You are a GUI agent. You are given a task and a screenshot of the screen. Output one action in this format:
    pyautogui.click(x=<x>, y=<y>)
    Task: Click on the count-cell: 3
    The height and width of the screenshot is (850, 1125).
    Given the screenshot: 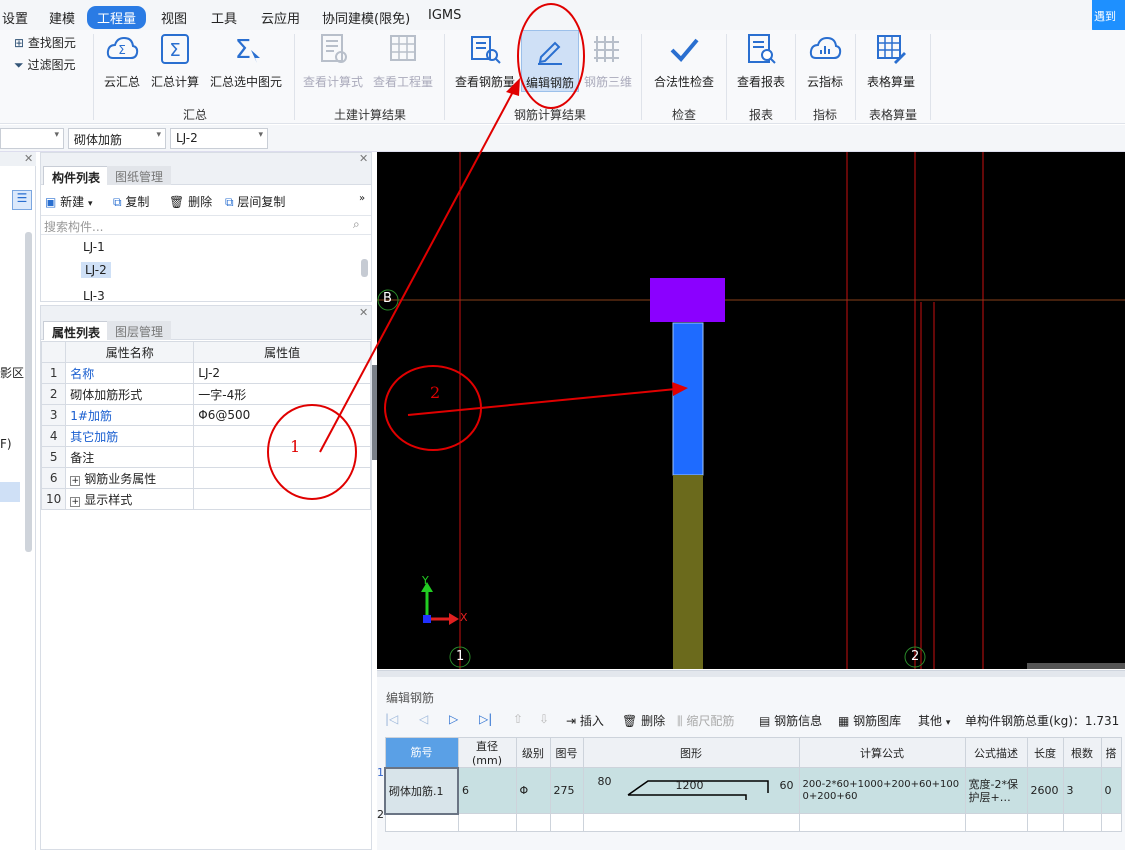 What is the action you would take?
    pyautogui.click(x=1082, y=790)
    